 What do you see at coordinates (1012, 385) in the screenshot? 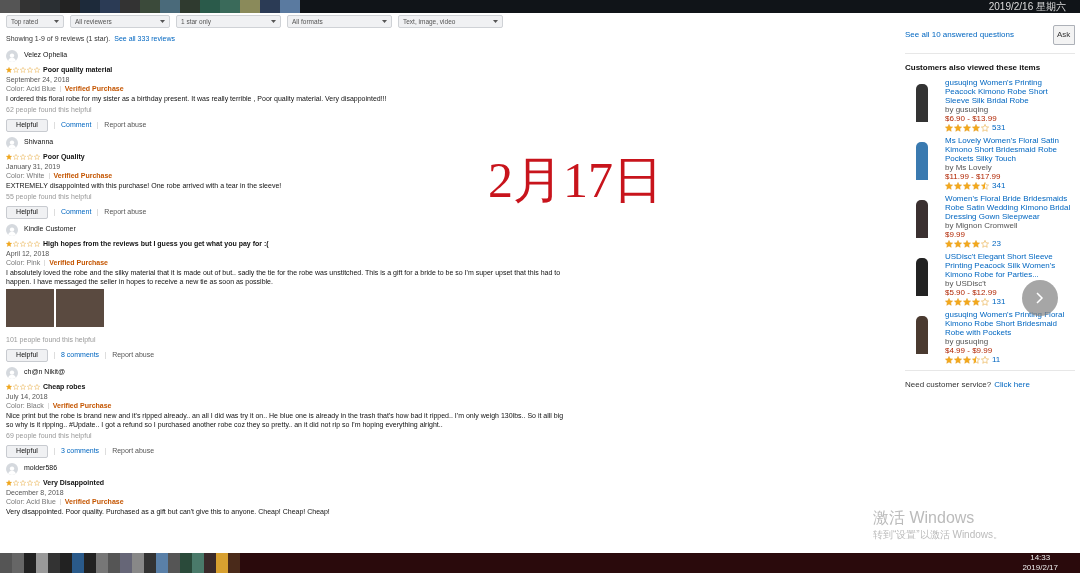
I see `click-here-link: Click here` at bounding box center [1012, 385].